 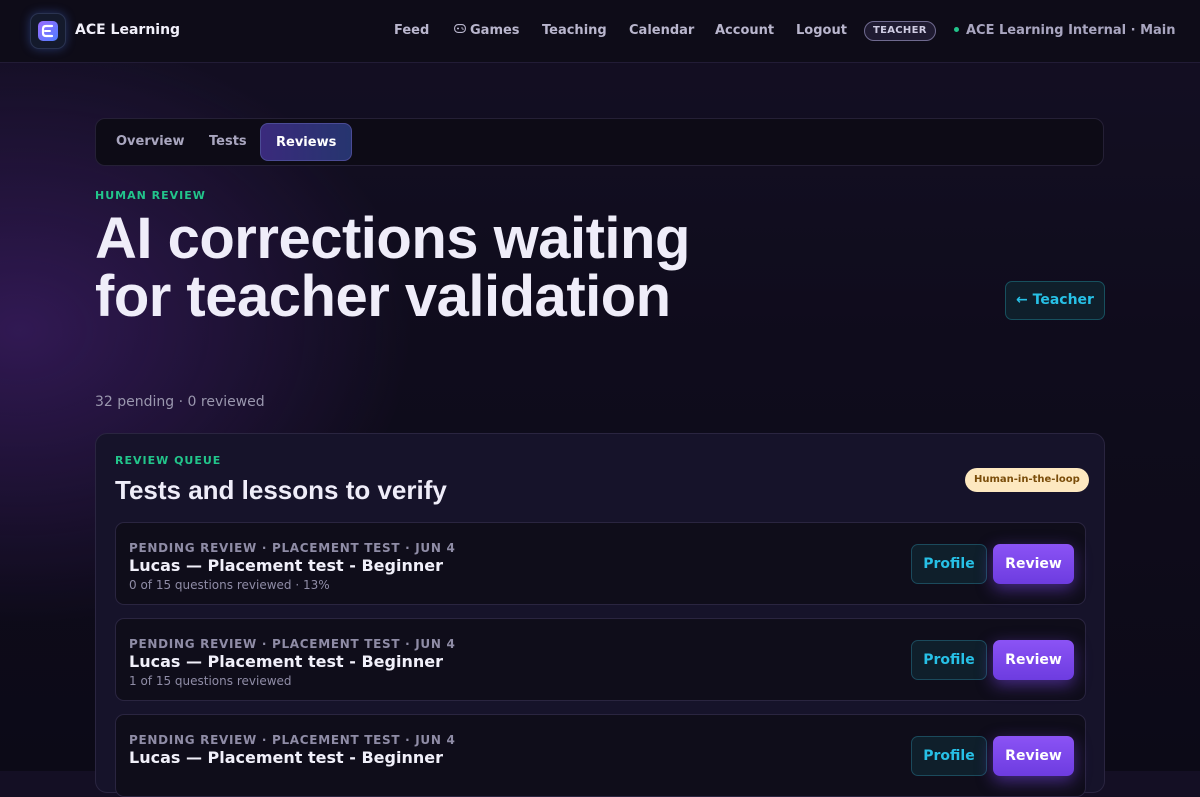 What do you see at coordinates (228, 142) in the screenshot?
I see `tab-tests: Tests` at bounding box center [228, 142].